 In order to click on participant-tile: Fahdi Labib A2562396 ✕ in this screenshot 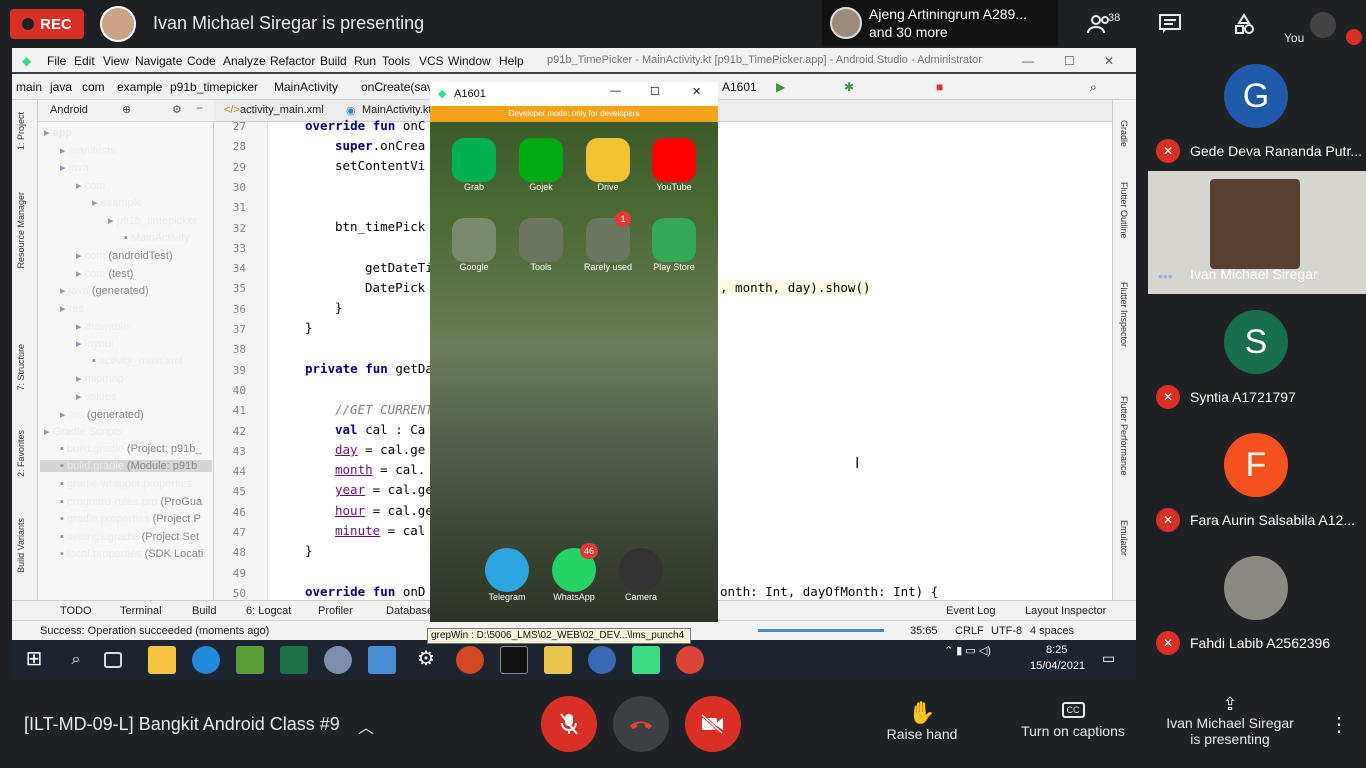, I will do `click(1257, 601)`.